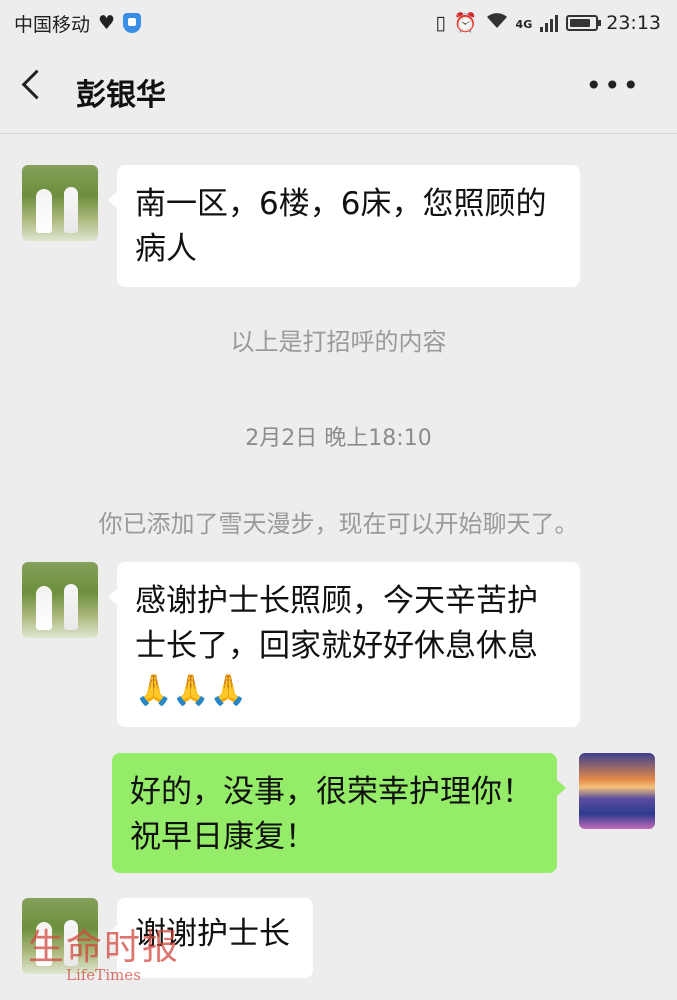 This screenshot has height=1000, width=677. What do you see at coordinates (338, 438) in the screenshot?
I see `timestamp-label: 2月2日 晚上18:10` at bounding box center [338, 438].